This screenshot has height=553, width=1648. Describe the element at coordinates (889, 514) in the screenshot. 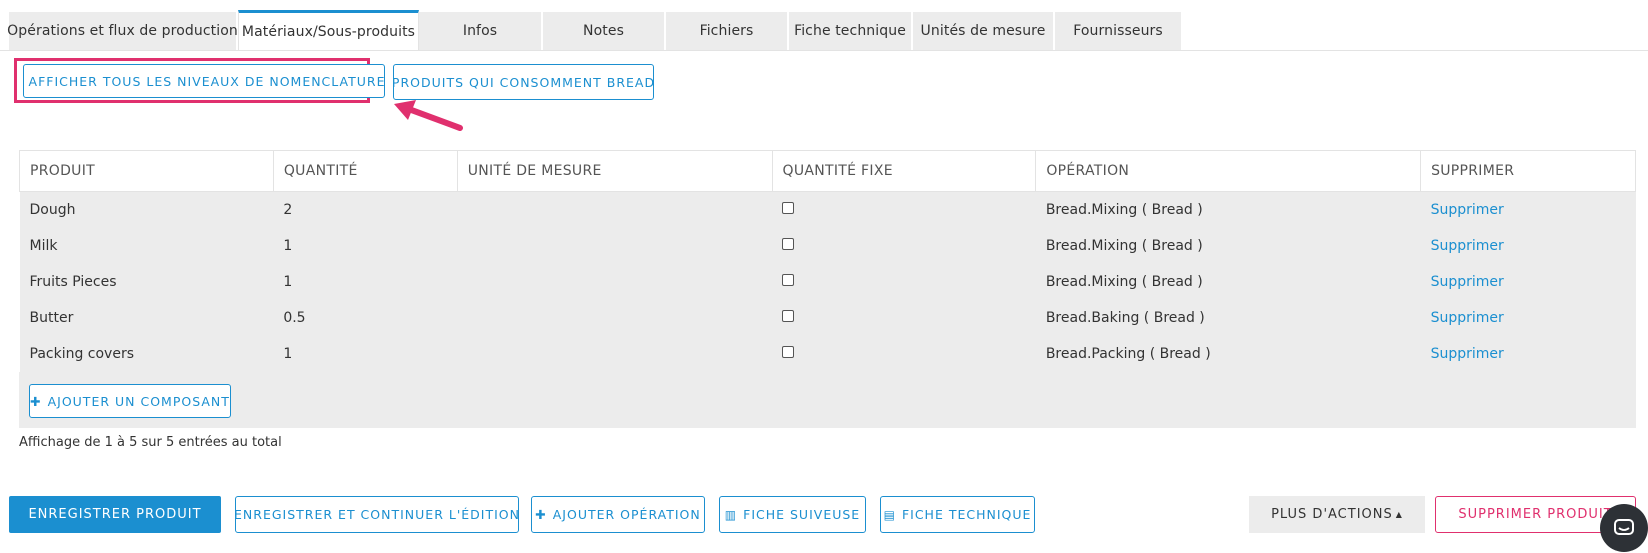

I see `file-icon: ▤` at that location.